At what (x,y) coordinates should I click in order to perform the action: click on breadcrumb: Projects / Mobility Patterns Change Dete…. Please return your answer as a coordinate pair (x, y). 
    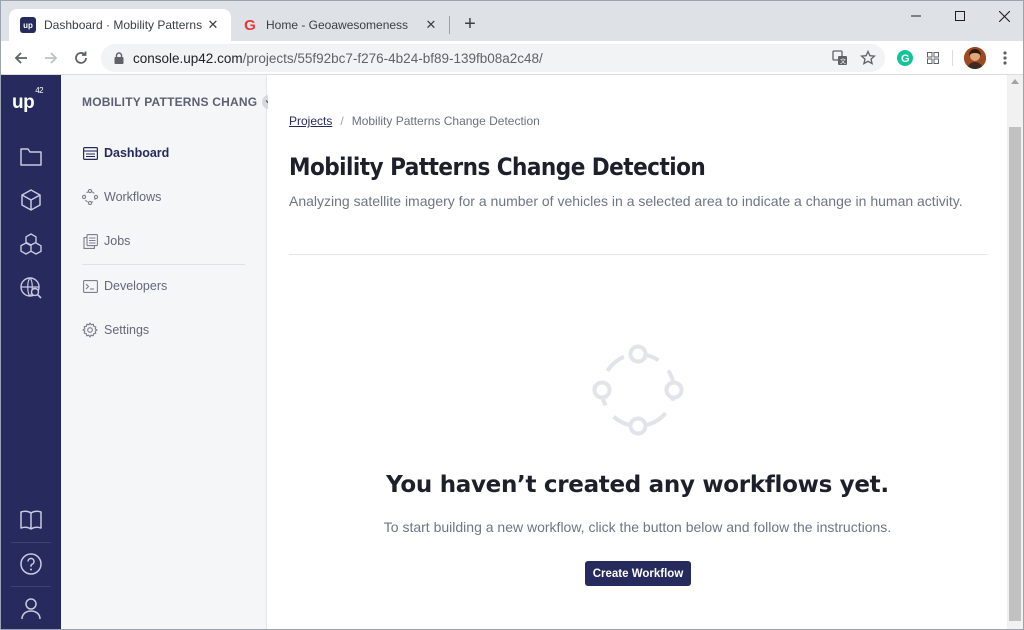
    Looking at the image, I should click on (414, 121).